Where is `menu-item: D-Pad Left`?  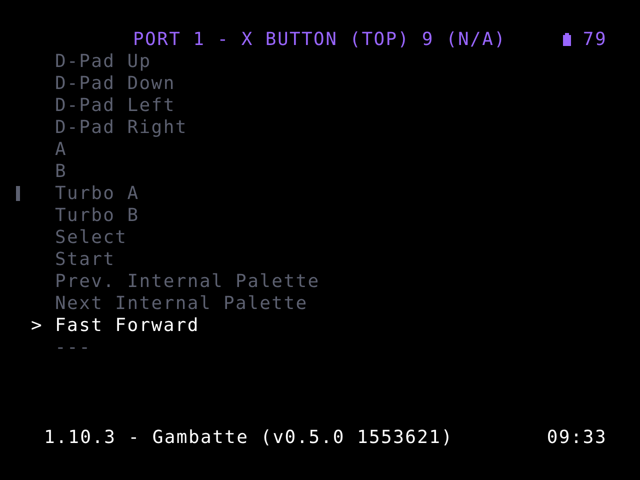
menu-item: D-Pad Left is located at coordinates (115, 105).